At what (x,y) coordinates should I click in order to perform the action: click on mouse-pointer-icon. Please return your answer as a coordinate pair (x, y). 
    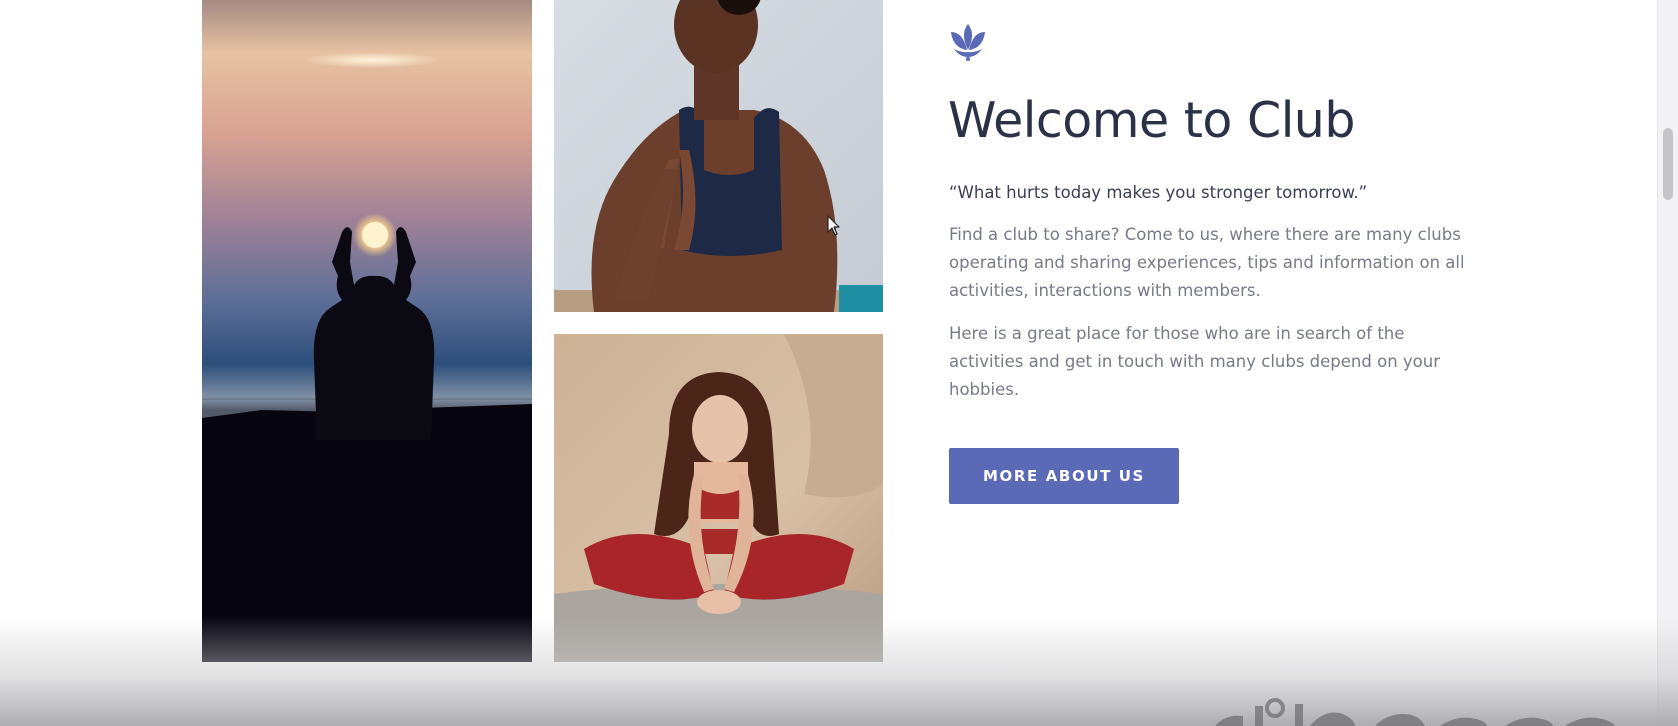
    Looking at the image, I should click on (834, 226).